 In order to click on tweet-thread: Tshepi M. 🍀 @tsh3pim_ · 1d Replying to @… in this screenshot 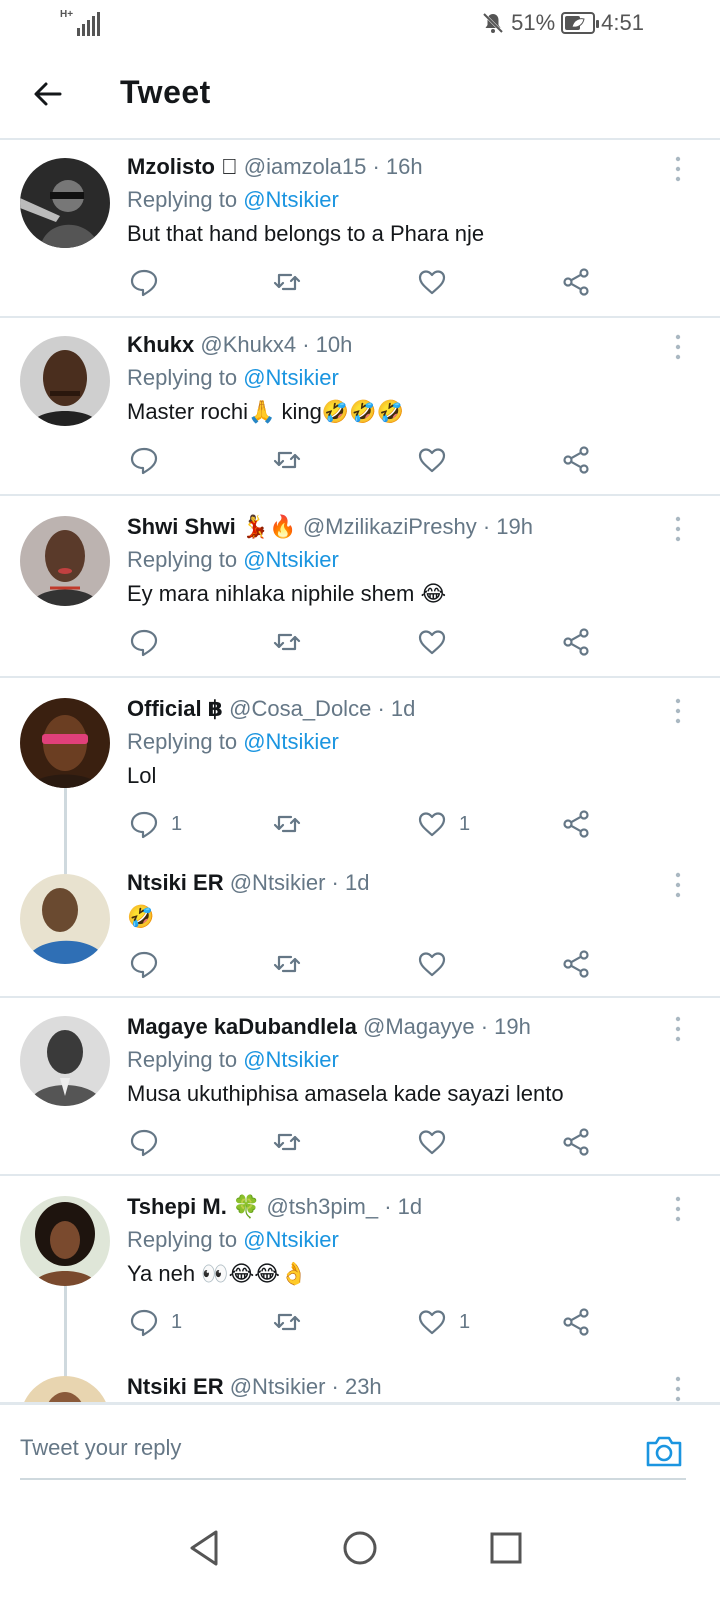, I will do `click(360, 1289)`.